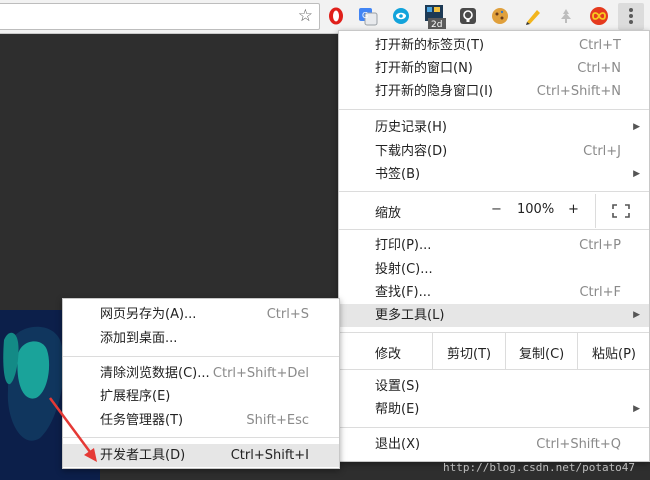  Describe the element at coordinates (72, 429) in the screenshot. I see `annotation-arrow-icon` at that location.